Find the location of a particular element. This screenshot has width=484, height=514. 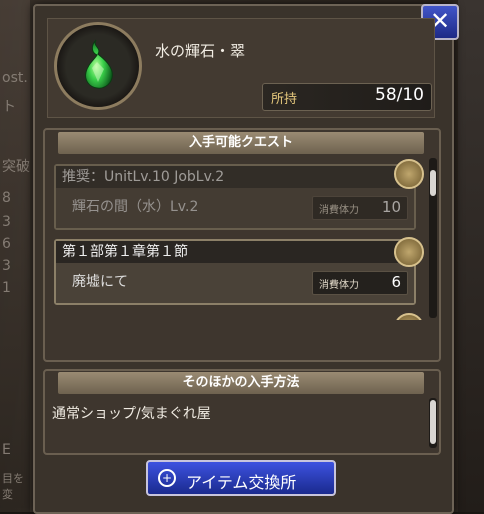

quest-stage-name: 輝石の間（水）Lv.2 is located at coordinates (135, 207).